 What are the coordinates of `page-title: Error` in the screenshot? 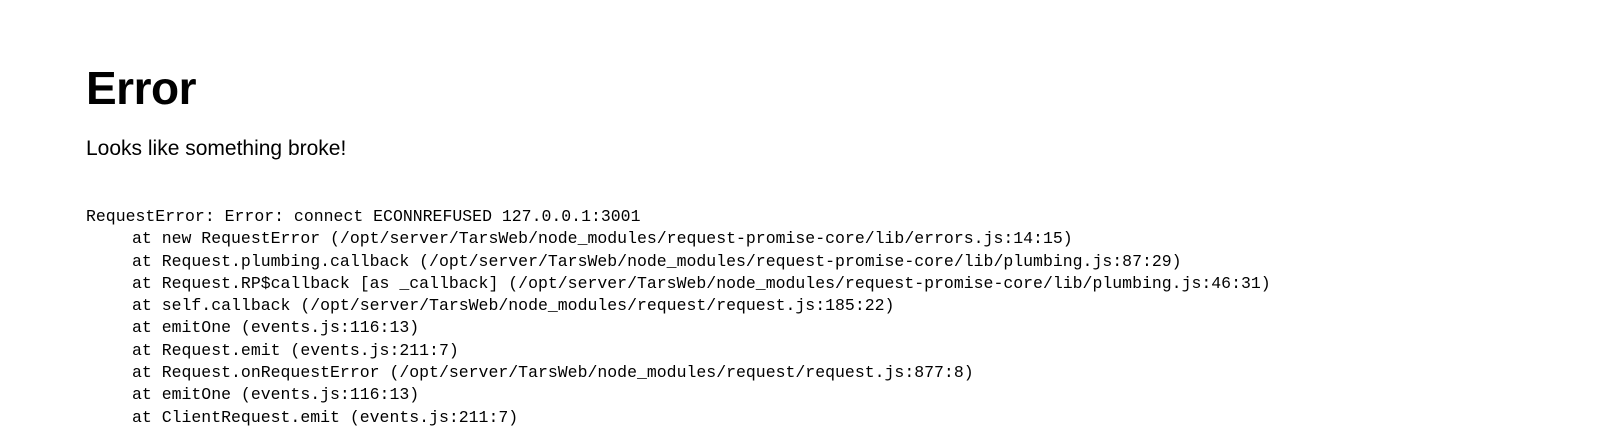 It's located at (141, 88).